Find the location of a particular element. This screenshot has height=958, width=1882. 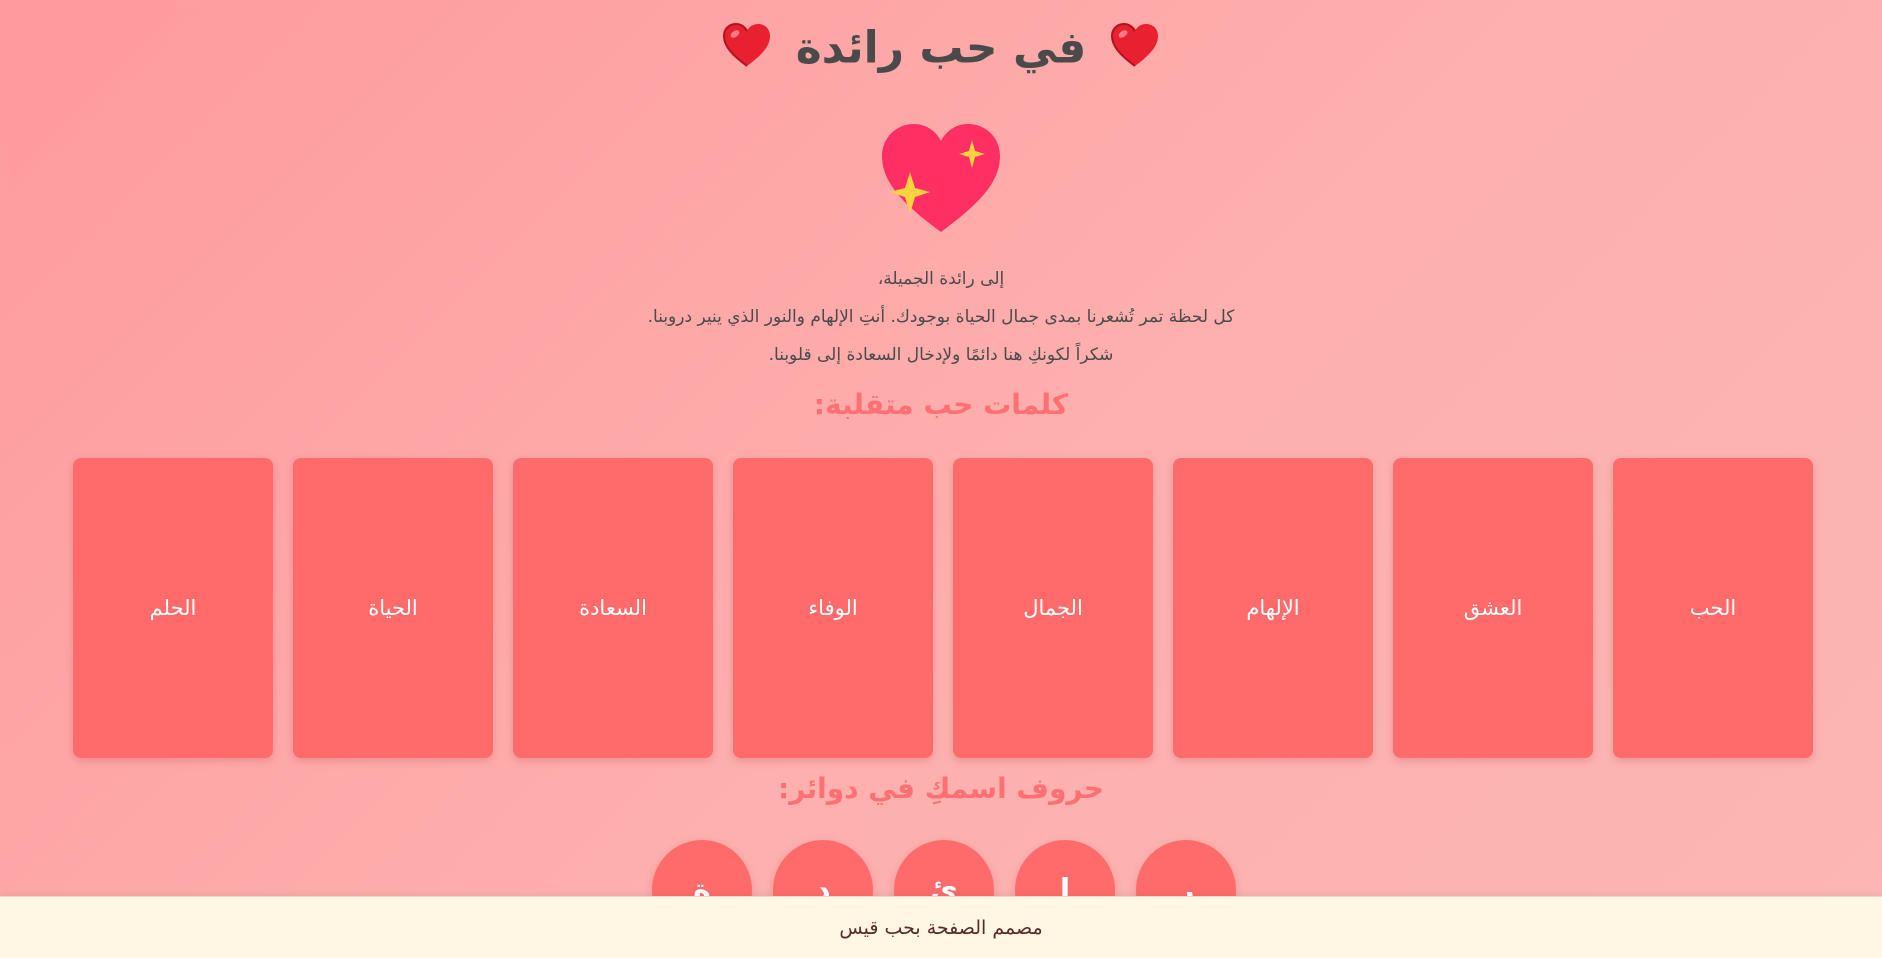

flip-card-label: الجمال is located at coordinates (1053, 608).